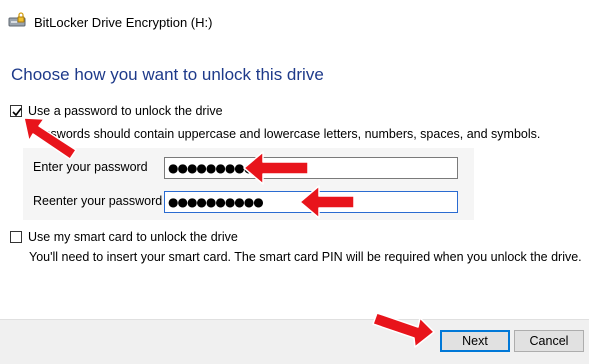 This screenshot has width=589, height=364. I want to click on window-title: BitLocker Drive Encryption (H:), so click(123, 22).